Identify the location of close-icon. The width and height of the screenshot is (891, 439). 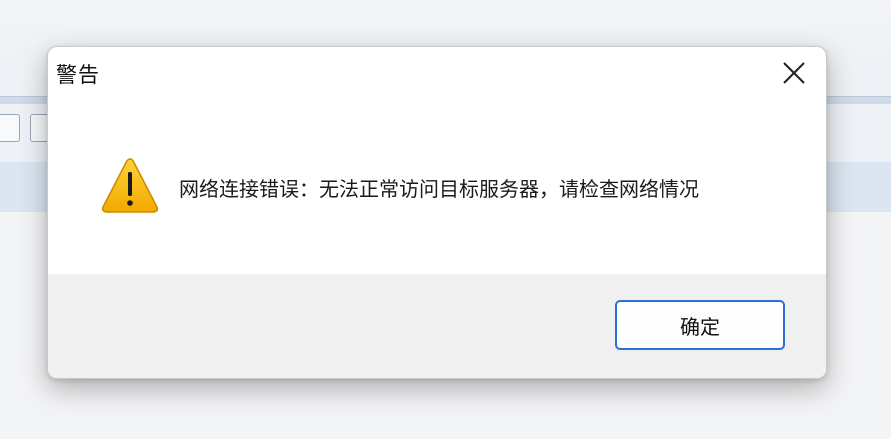
(794, 73).